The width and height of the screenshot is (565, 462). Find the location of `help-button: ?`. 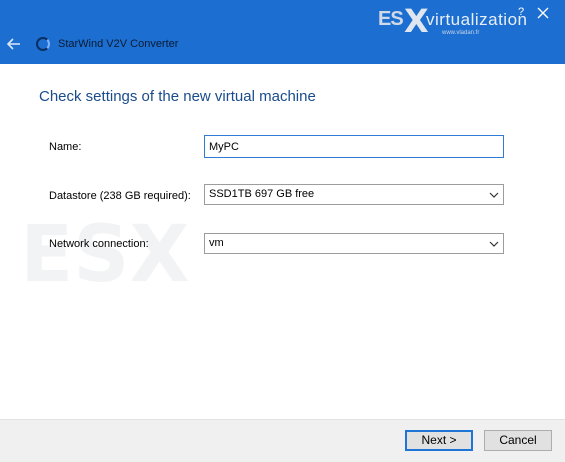

help-button: ? is located at coordinates (521, 12).